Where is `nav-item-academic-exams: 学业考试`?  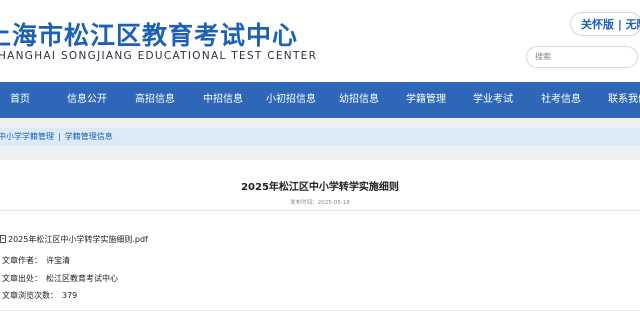 nav-item-academic-exams: 学业考试 is located at coordinates (493, 100).